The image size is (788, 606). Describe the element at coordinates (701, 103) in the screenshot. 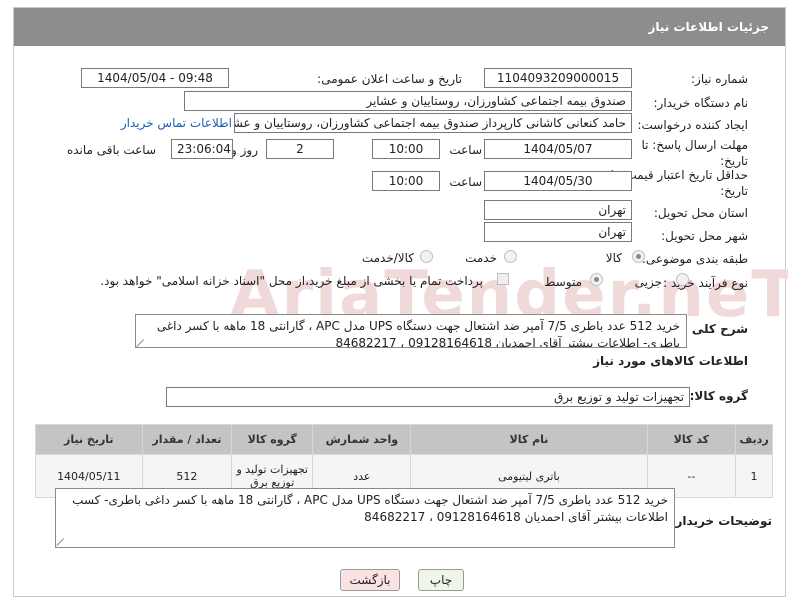

I see `buyer-label: نام دستگاه خریدار:` at that location.